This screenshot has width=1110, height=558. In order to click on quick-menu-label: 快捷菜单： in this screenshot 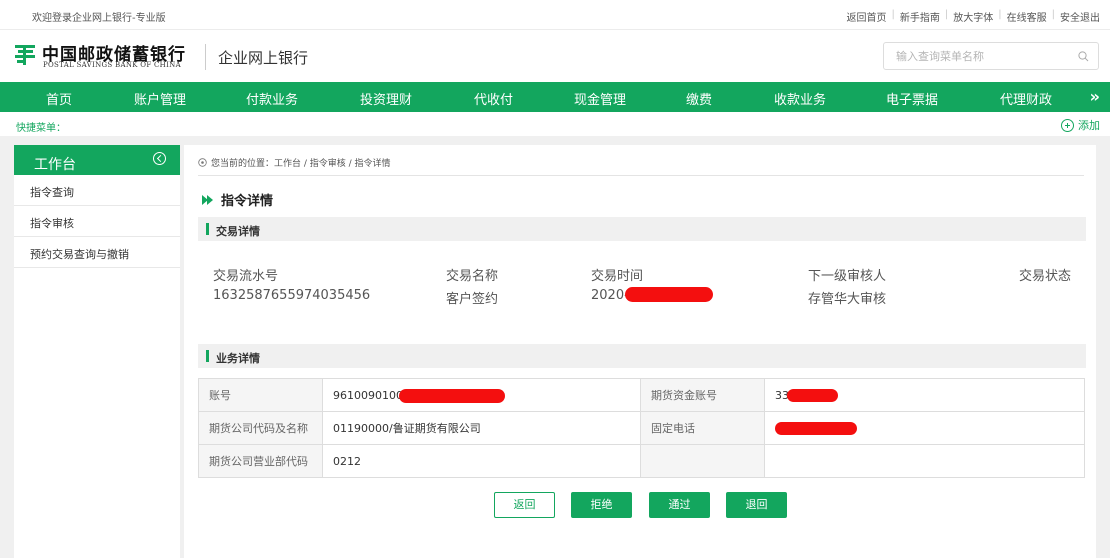, I will do `click(41, 128)`.